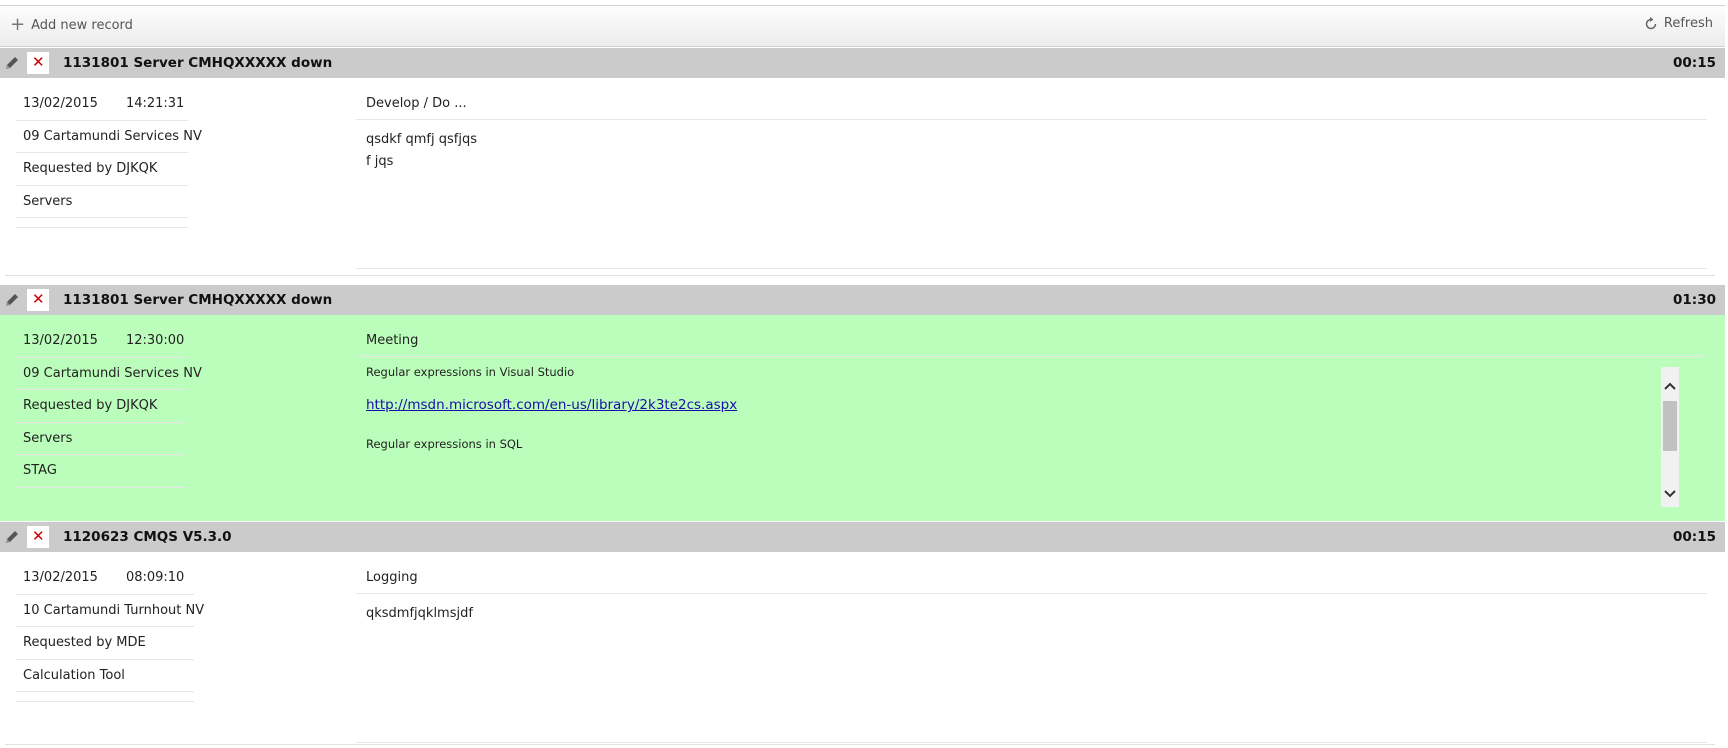 Image resolution: width=1728 pixels, height=748 pixels. I want to click on record-header: ✕ 1131801 Server CMHQXXXXX down 01:30, so click(862, 300).